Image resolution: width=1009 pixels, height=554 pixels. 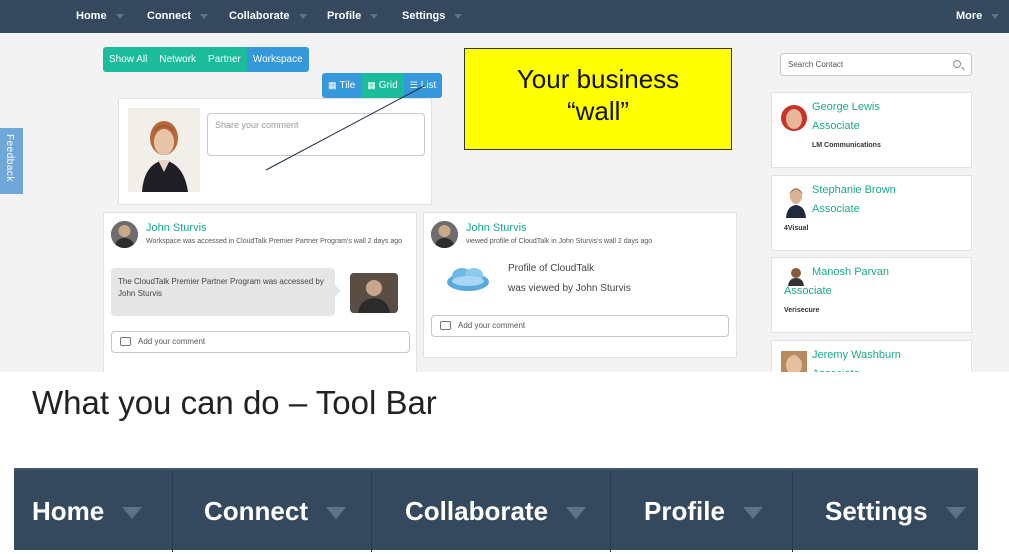 What do you see at coordinates (388, 85) in the screenshot?
I see `view-grid-label: Grid` at bounding box center [388, 85].